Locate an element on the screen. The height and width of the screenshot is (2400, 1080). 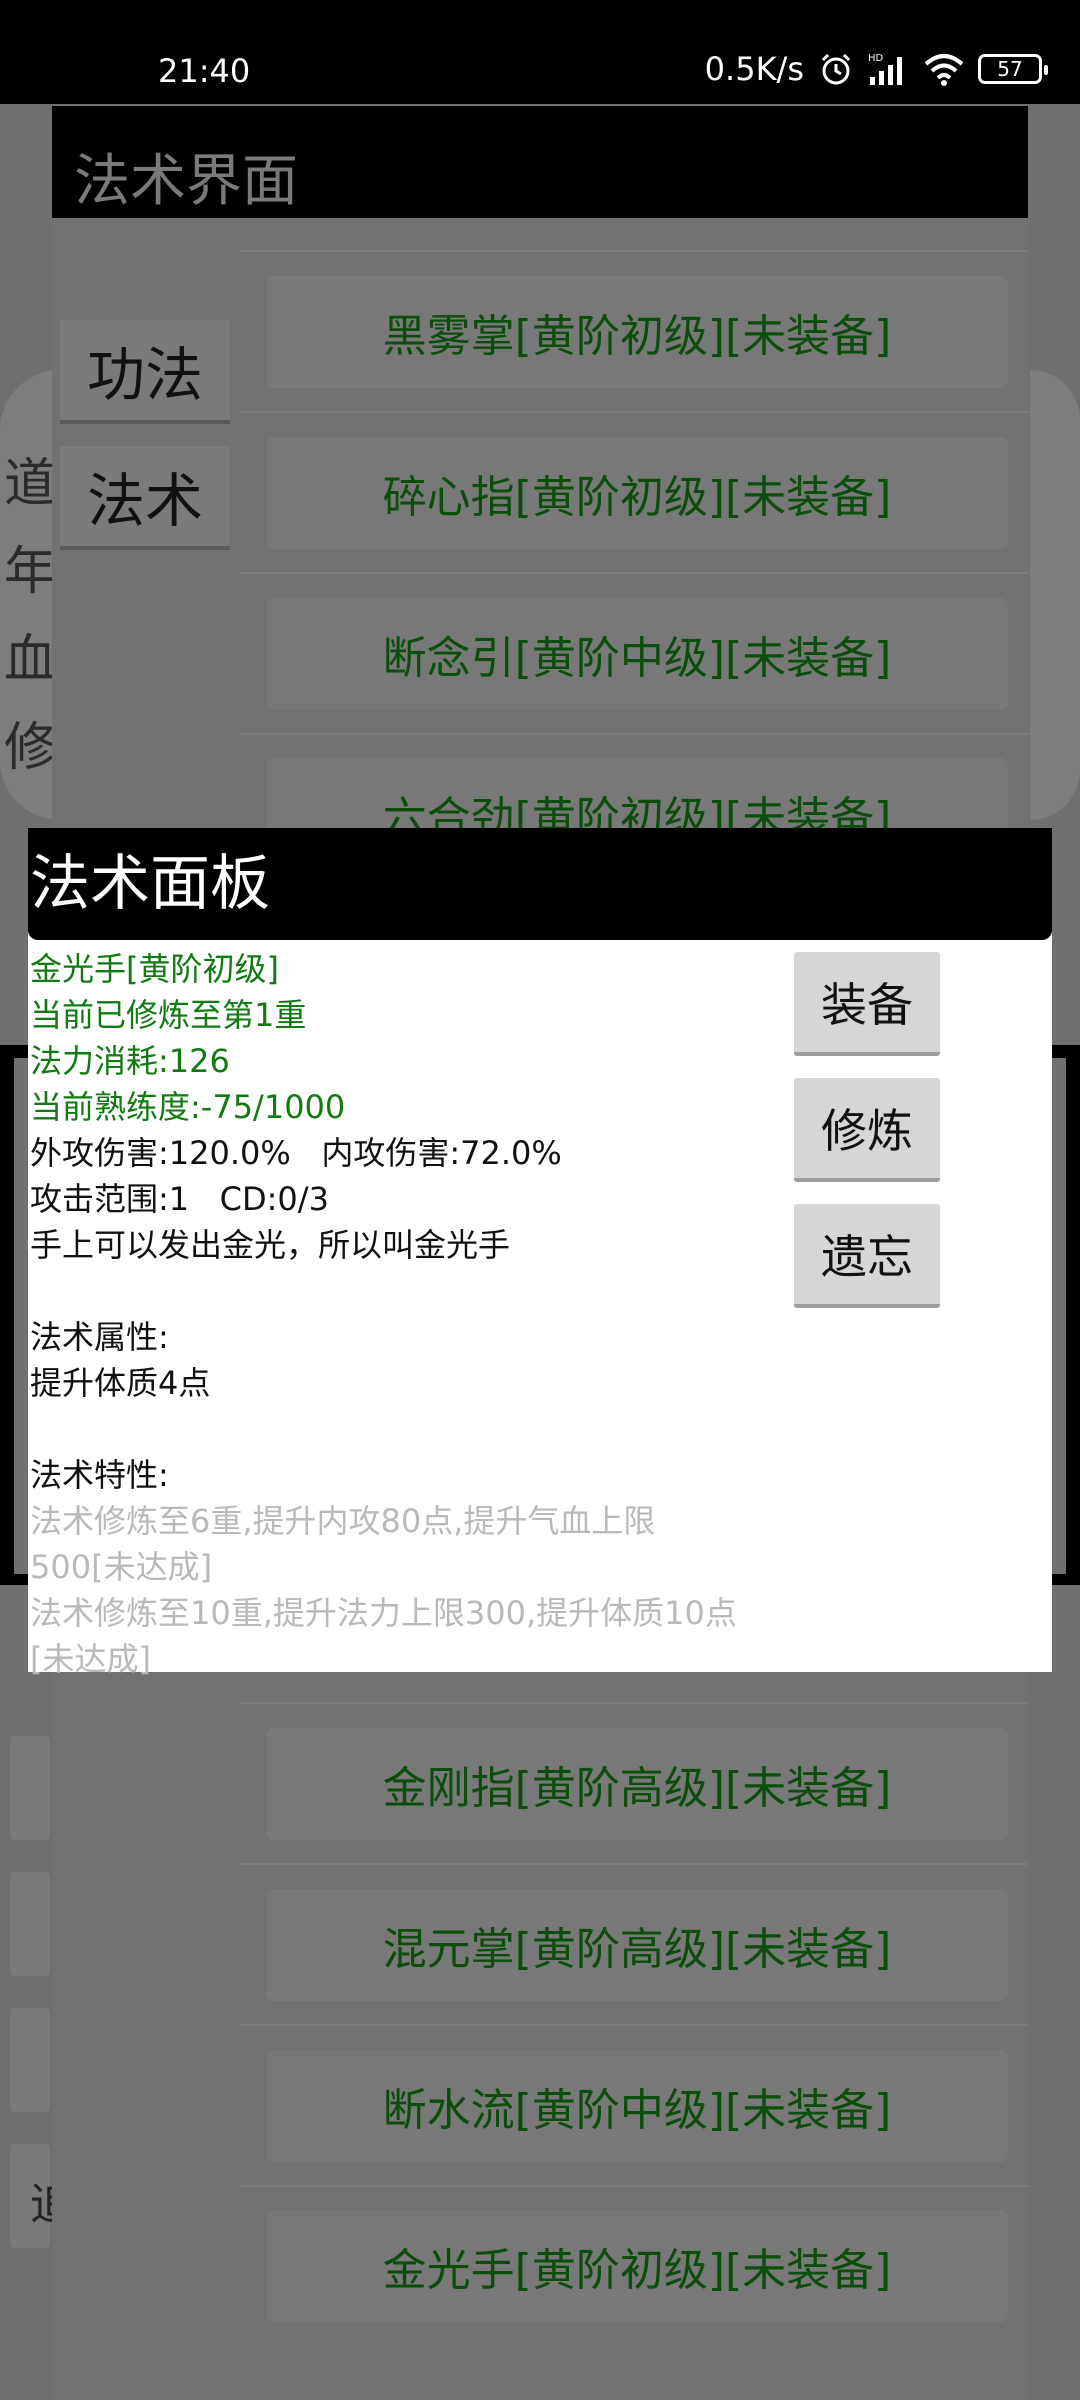
spell-panel-titlebar: 法术面板 is located at coordinates (540, 884).